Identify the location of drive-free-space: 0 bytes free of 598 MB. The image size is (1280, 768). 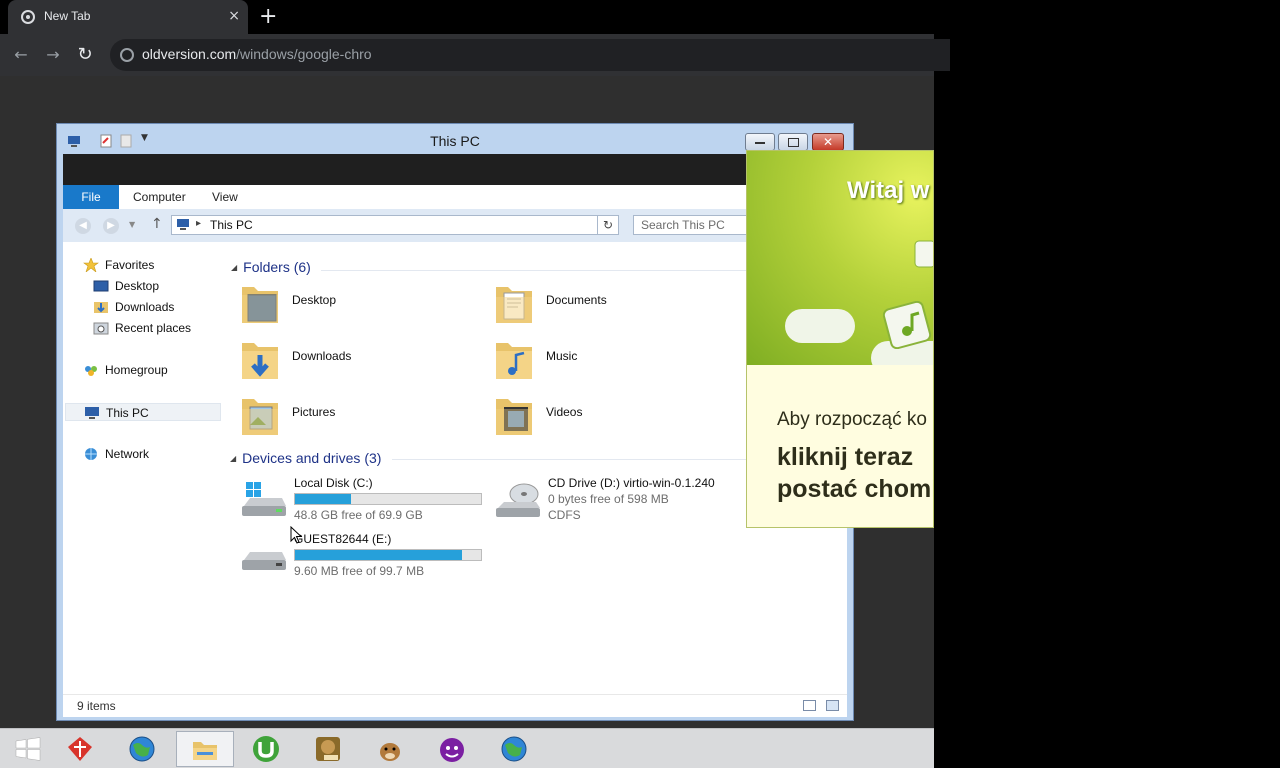
(608, 499).